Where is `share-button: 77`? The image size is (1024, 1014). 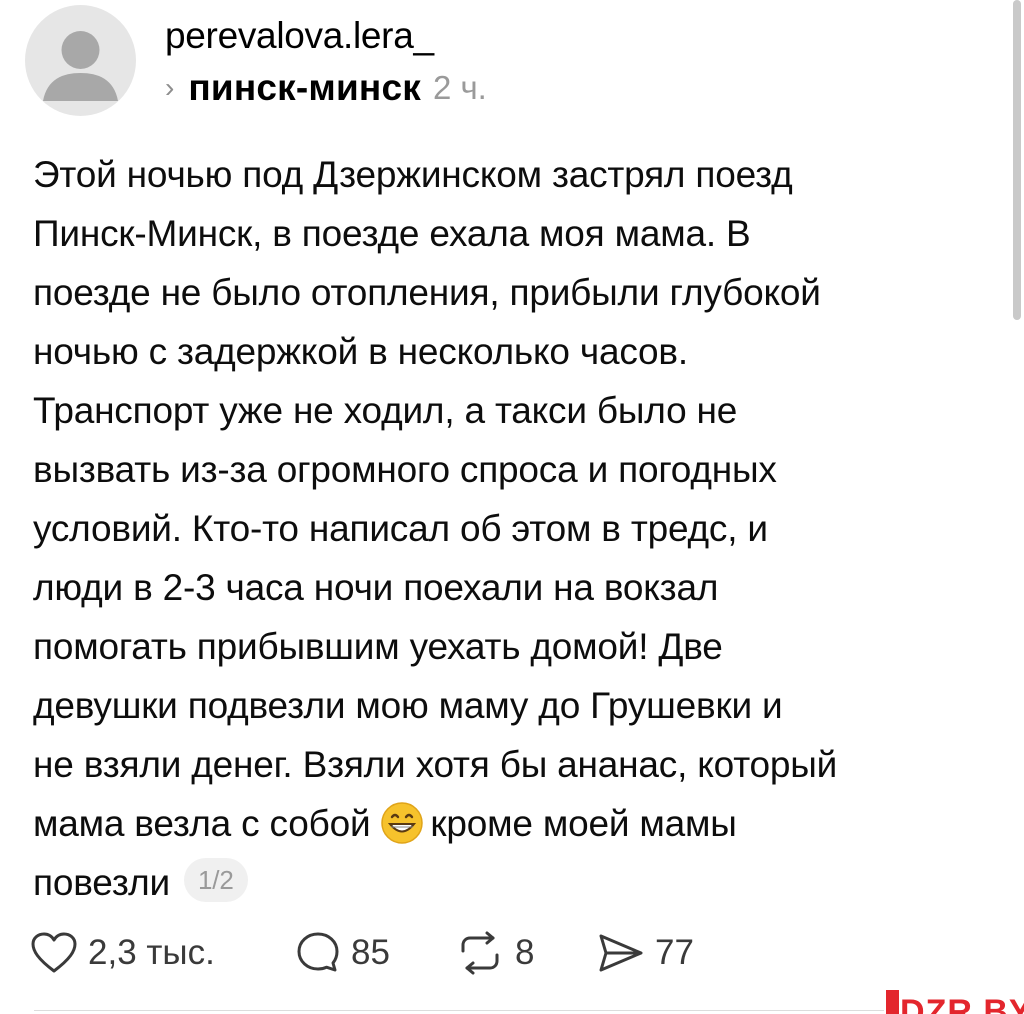 share-button: 77 is located at coordinates (645, 953).